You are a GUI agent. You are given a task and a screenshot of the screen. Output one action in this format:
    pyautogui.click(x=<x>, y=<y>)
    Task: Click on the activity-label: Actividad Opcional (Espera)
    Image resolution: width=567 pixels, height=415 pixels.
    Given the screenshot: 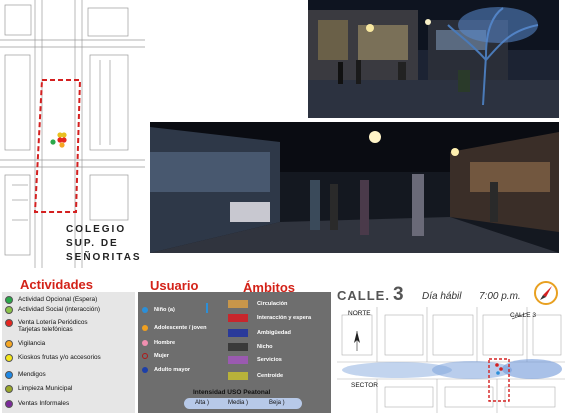 What is the action you would take?
    pyautogui.click(x=58, y=299)
    